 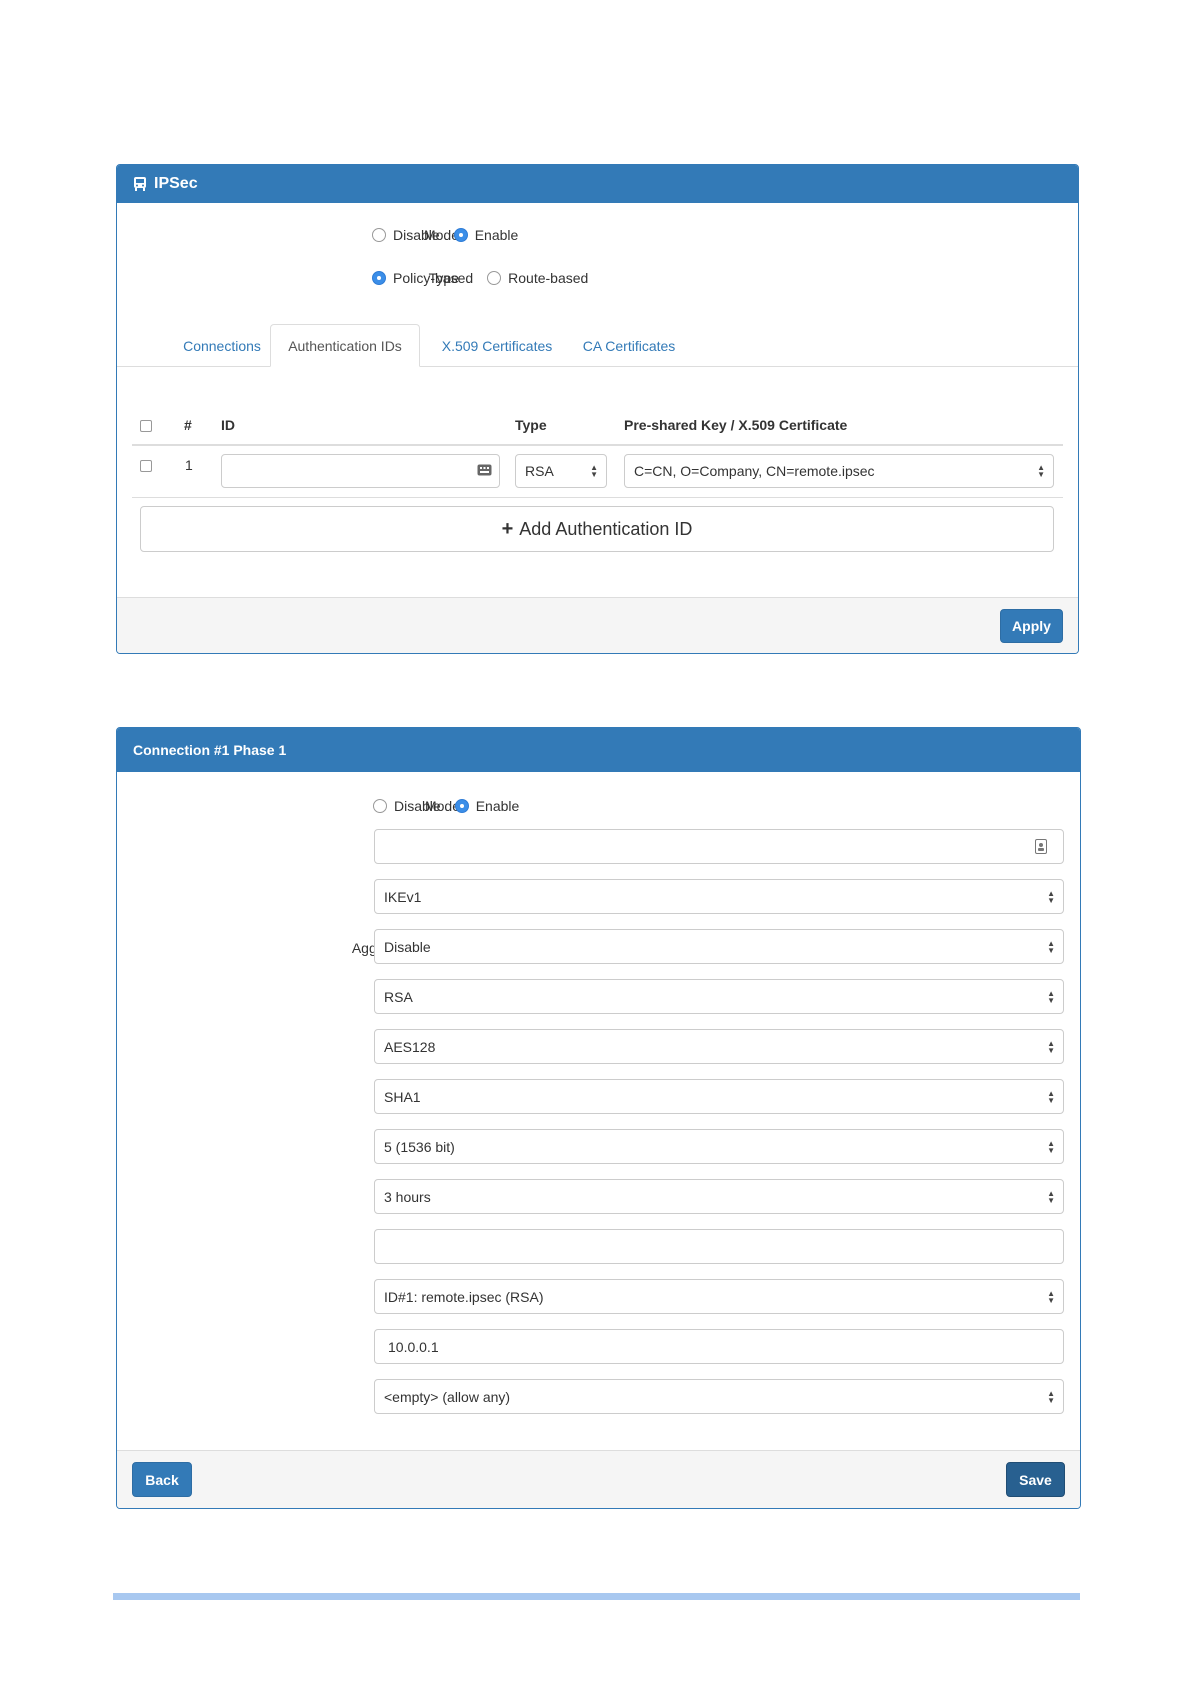 What do you see at coordinates (210, 750) in the screenshot?
I see `phase1-panel-title: Connection #1 Phase 1` at bounding box center [210, 750].